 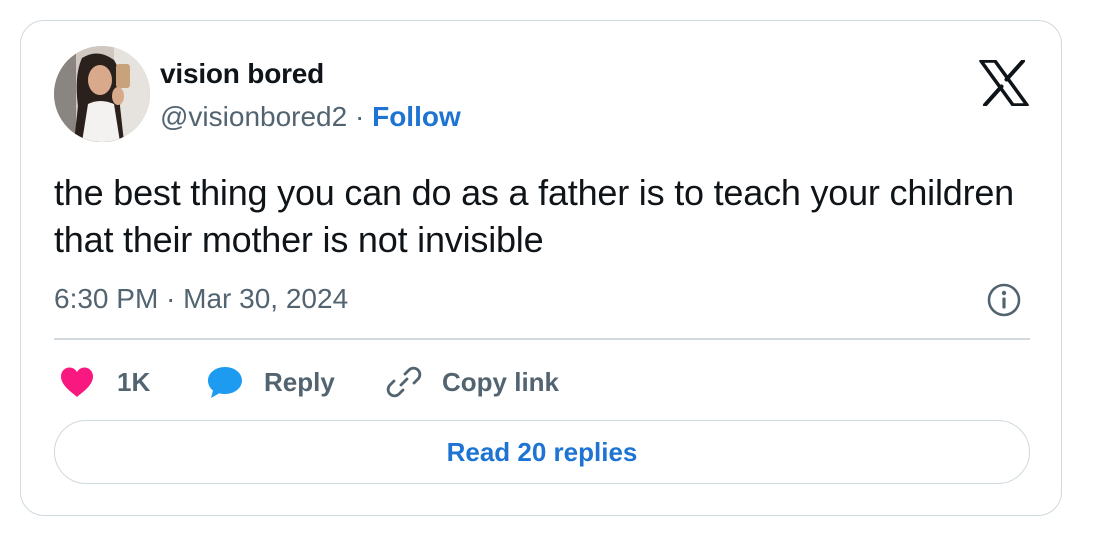 What do you see at coordinates (134, 381) in the screenshot?
I see `like-count: 1K` at bounding box center [134, 381].